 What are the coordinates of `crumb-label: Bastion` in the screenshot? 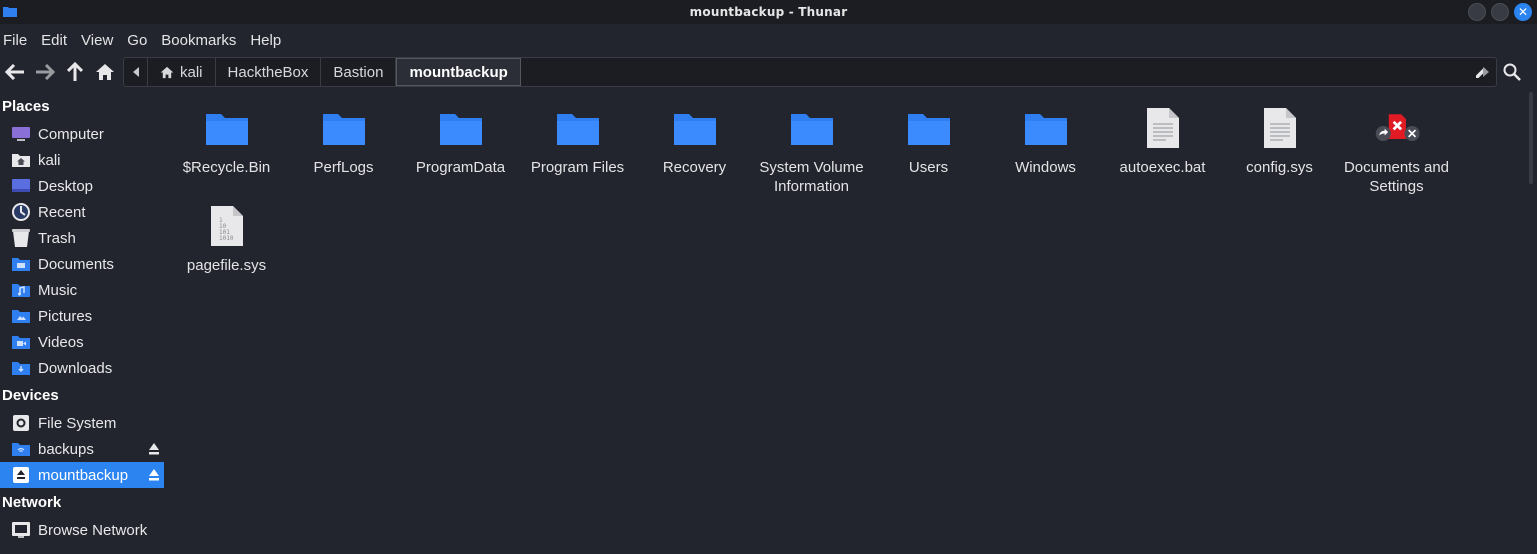 It's located at (358, 72).